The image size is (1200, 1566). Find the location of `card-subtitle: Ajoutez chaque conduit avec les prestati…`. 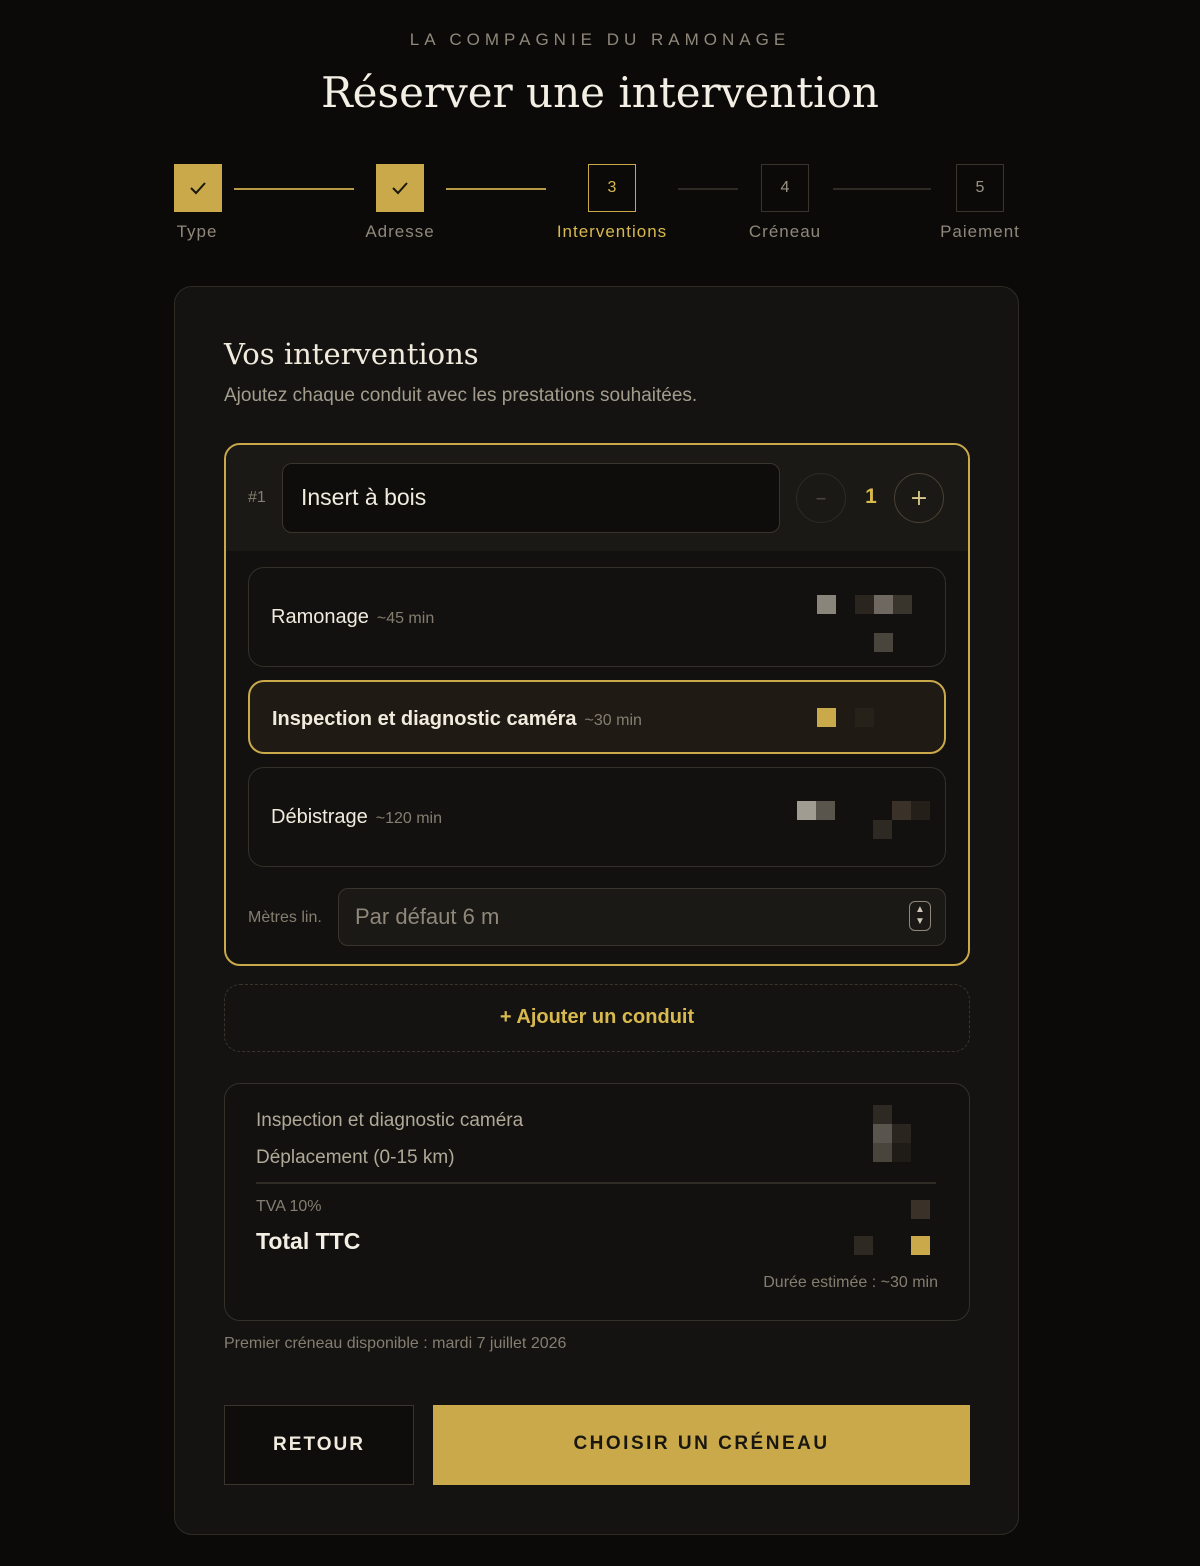

card-subtitle: Ajoutez chaque conduit avec les prestati… is located at coordinates (461, 395).